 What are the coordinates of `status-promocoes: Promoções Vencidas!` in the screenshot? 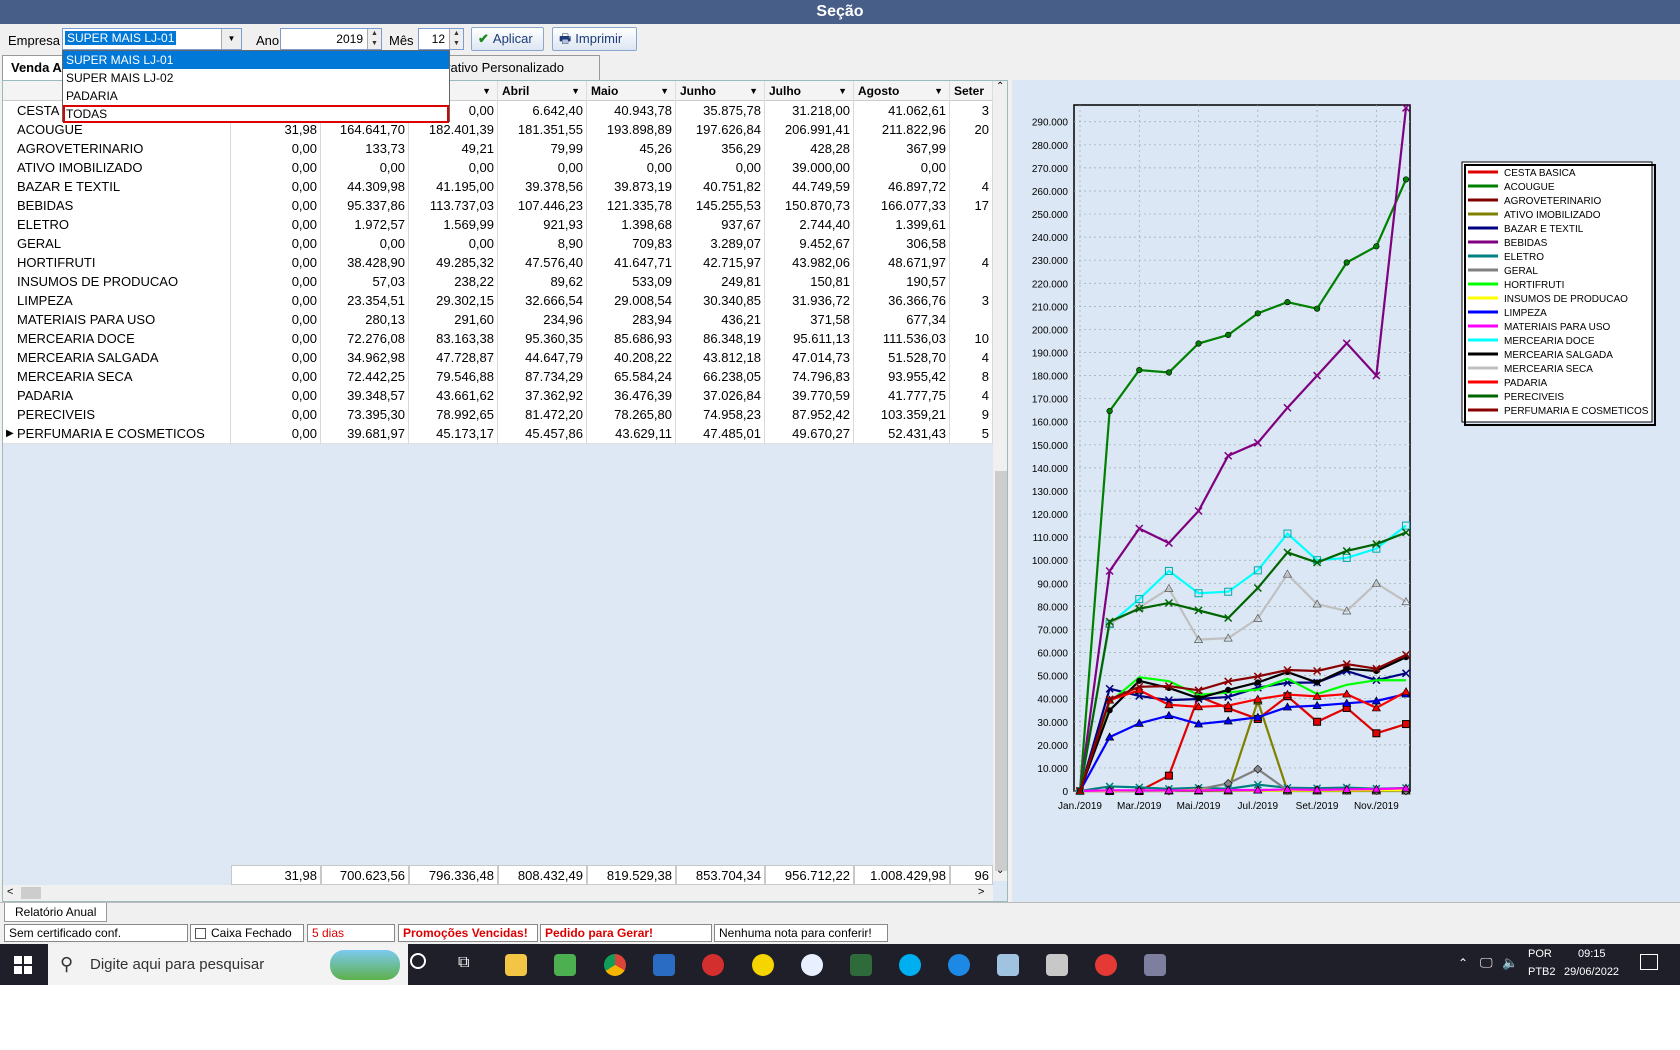 It's located at (468, 933).